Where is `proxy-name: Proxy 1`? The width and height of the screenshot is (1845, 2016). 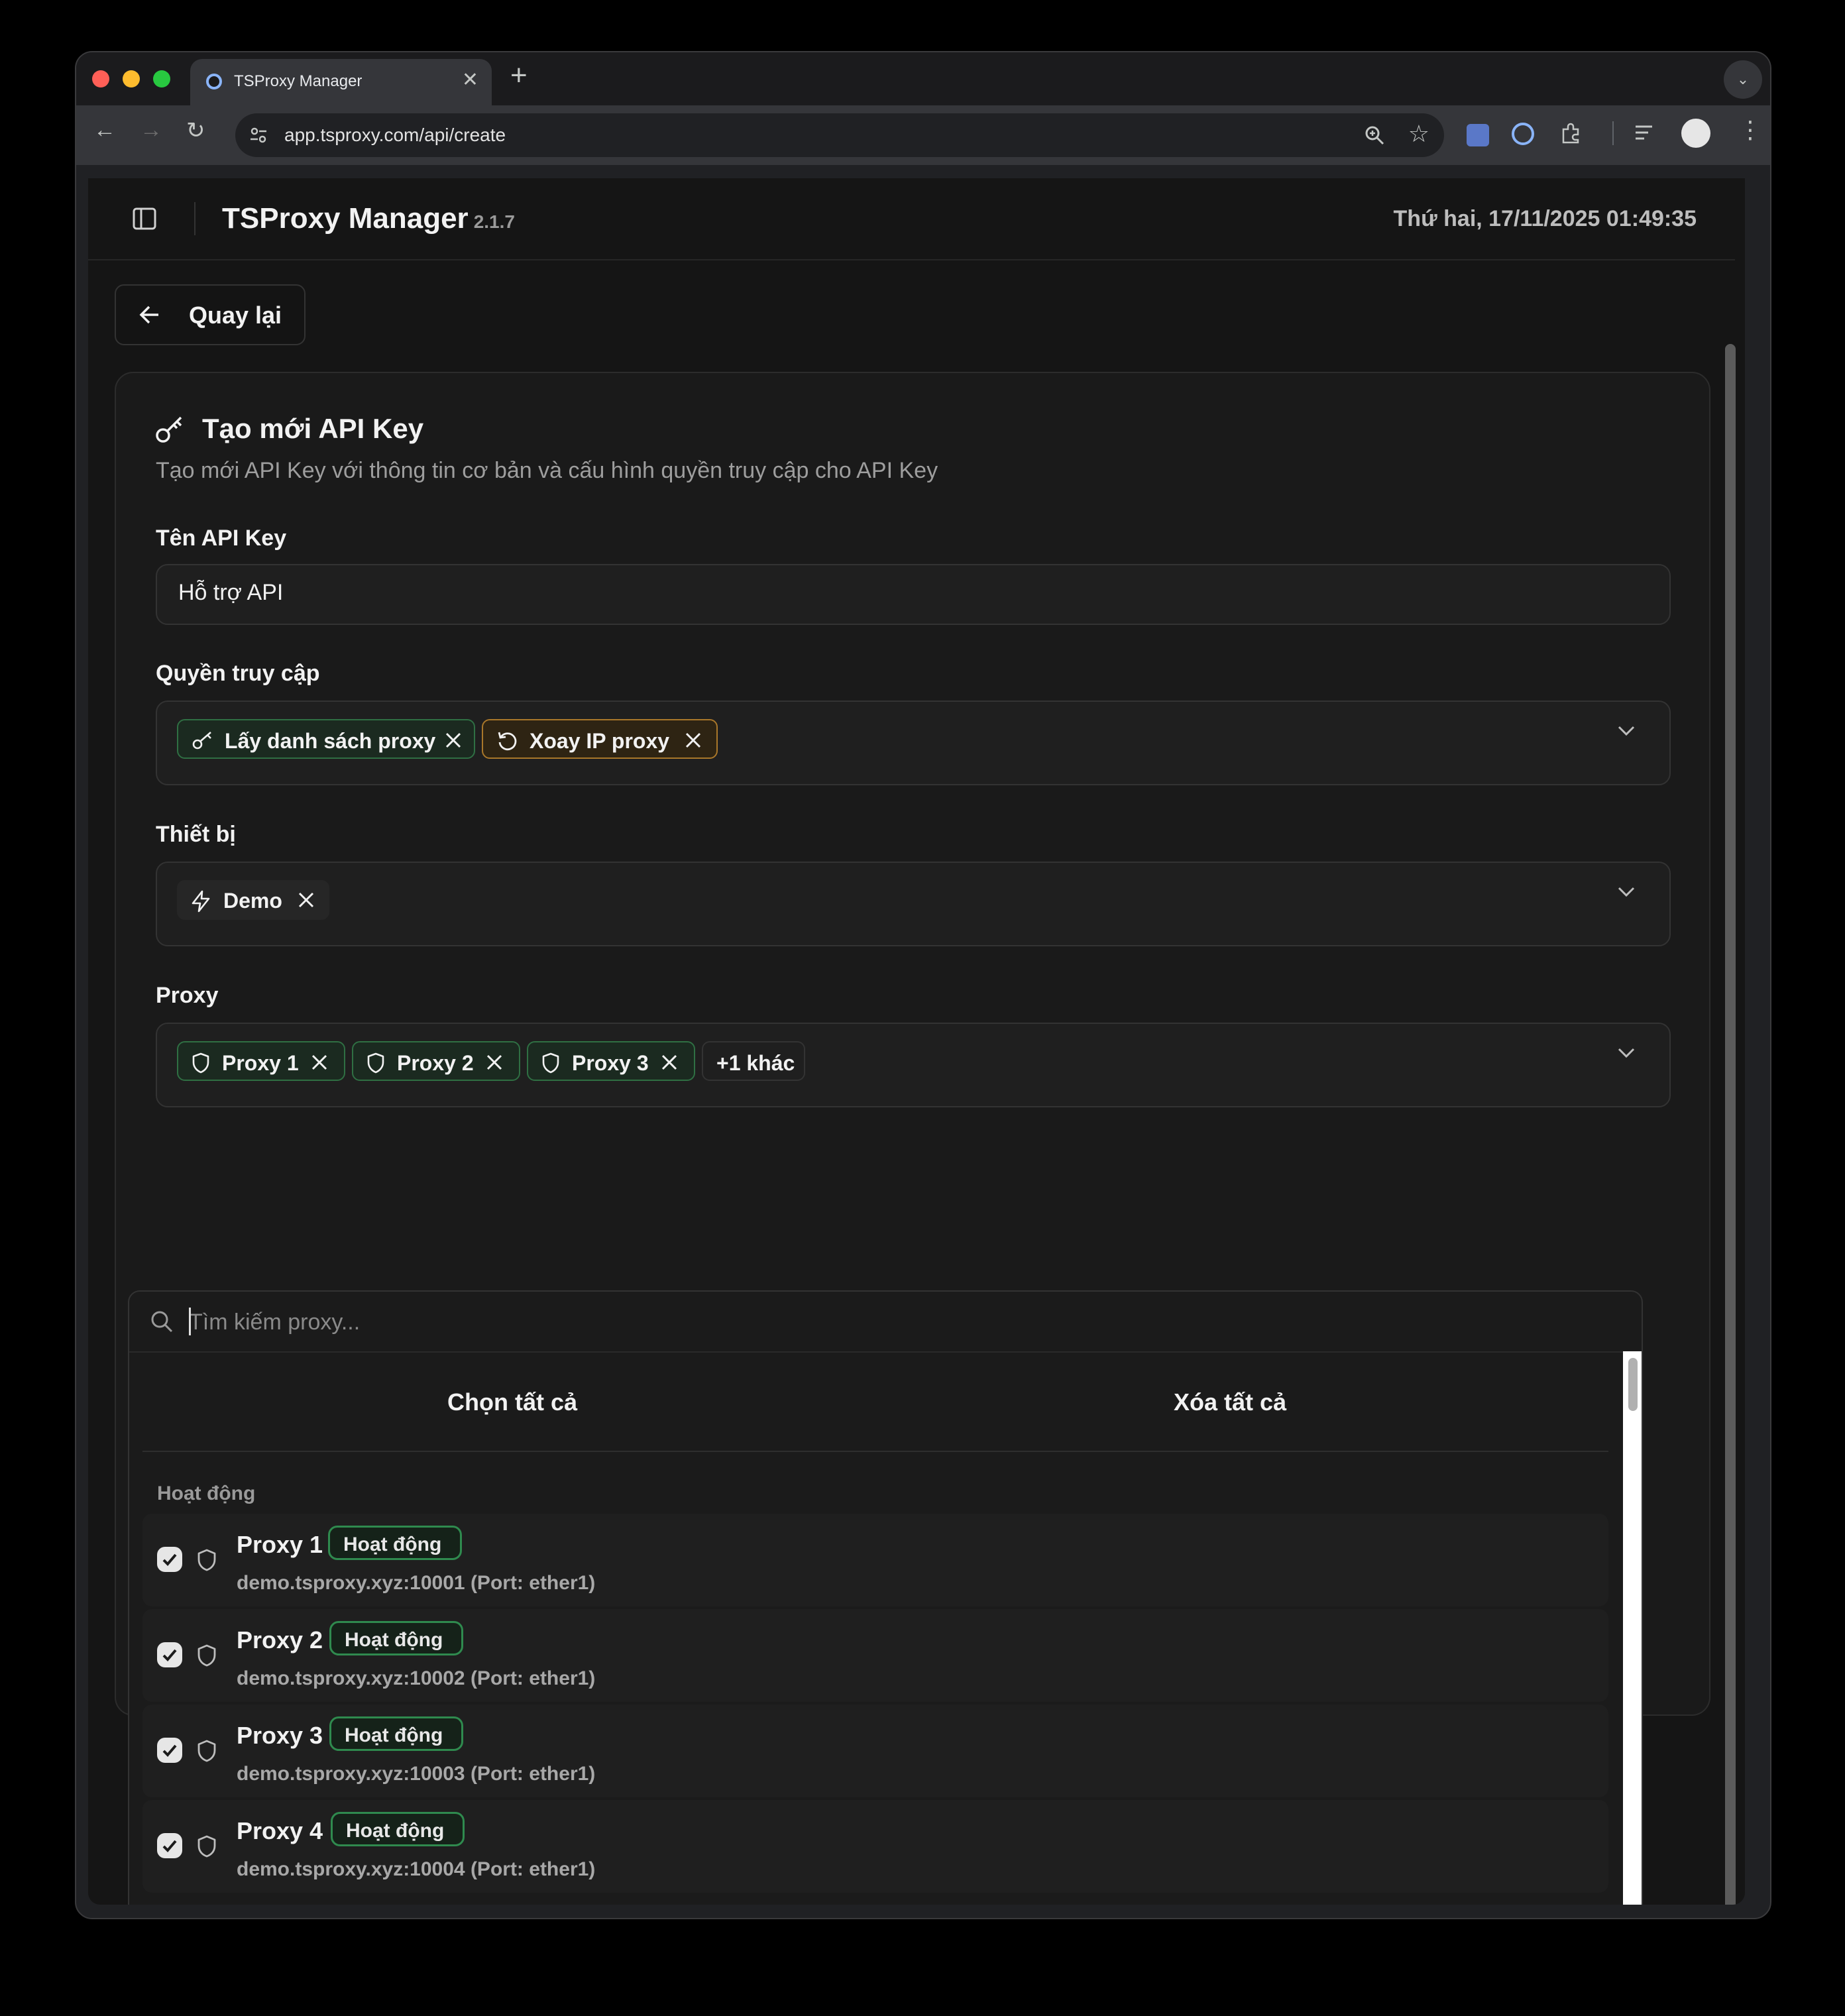
proxy-name: Proxy 1 is located at coordinates (280, 1544).